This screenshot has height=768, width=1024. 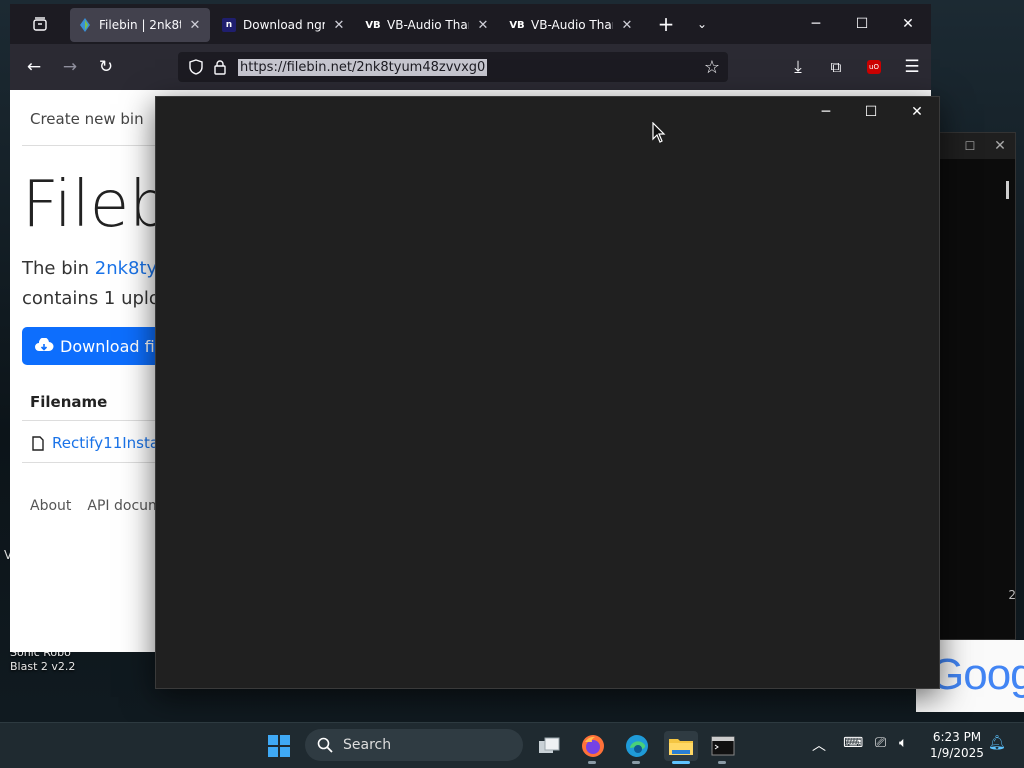 What do you see at coordinates (85, 25) in the screenshot?
I see `filebin-icon` at bounding box center [85, 25].